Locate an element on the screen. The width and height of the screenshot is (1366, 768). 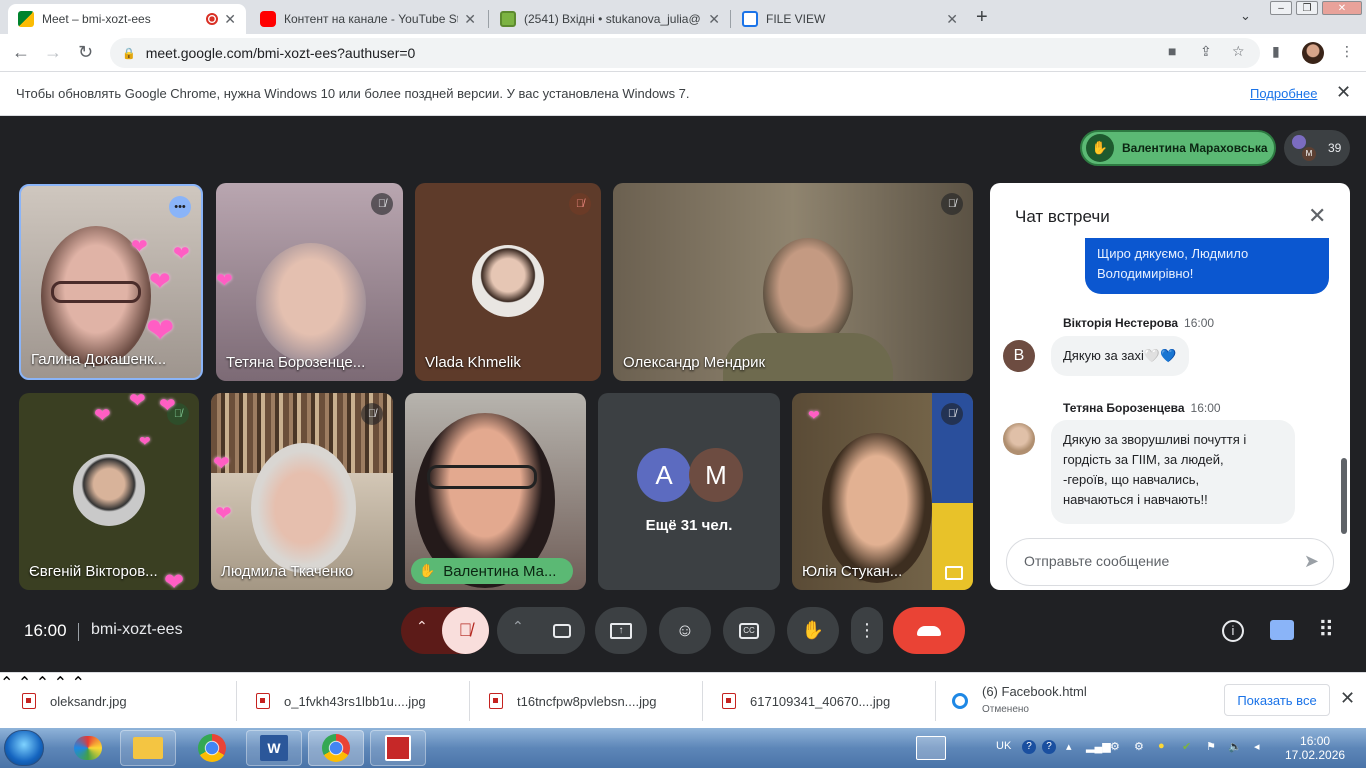
menu-icon: ⋮ is located at coordinates (1347, 51).